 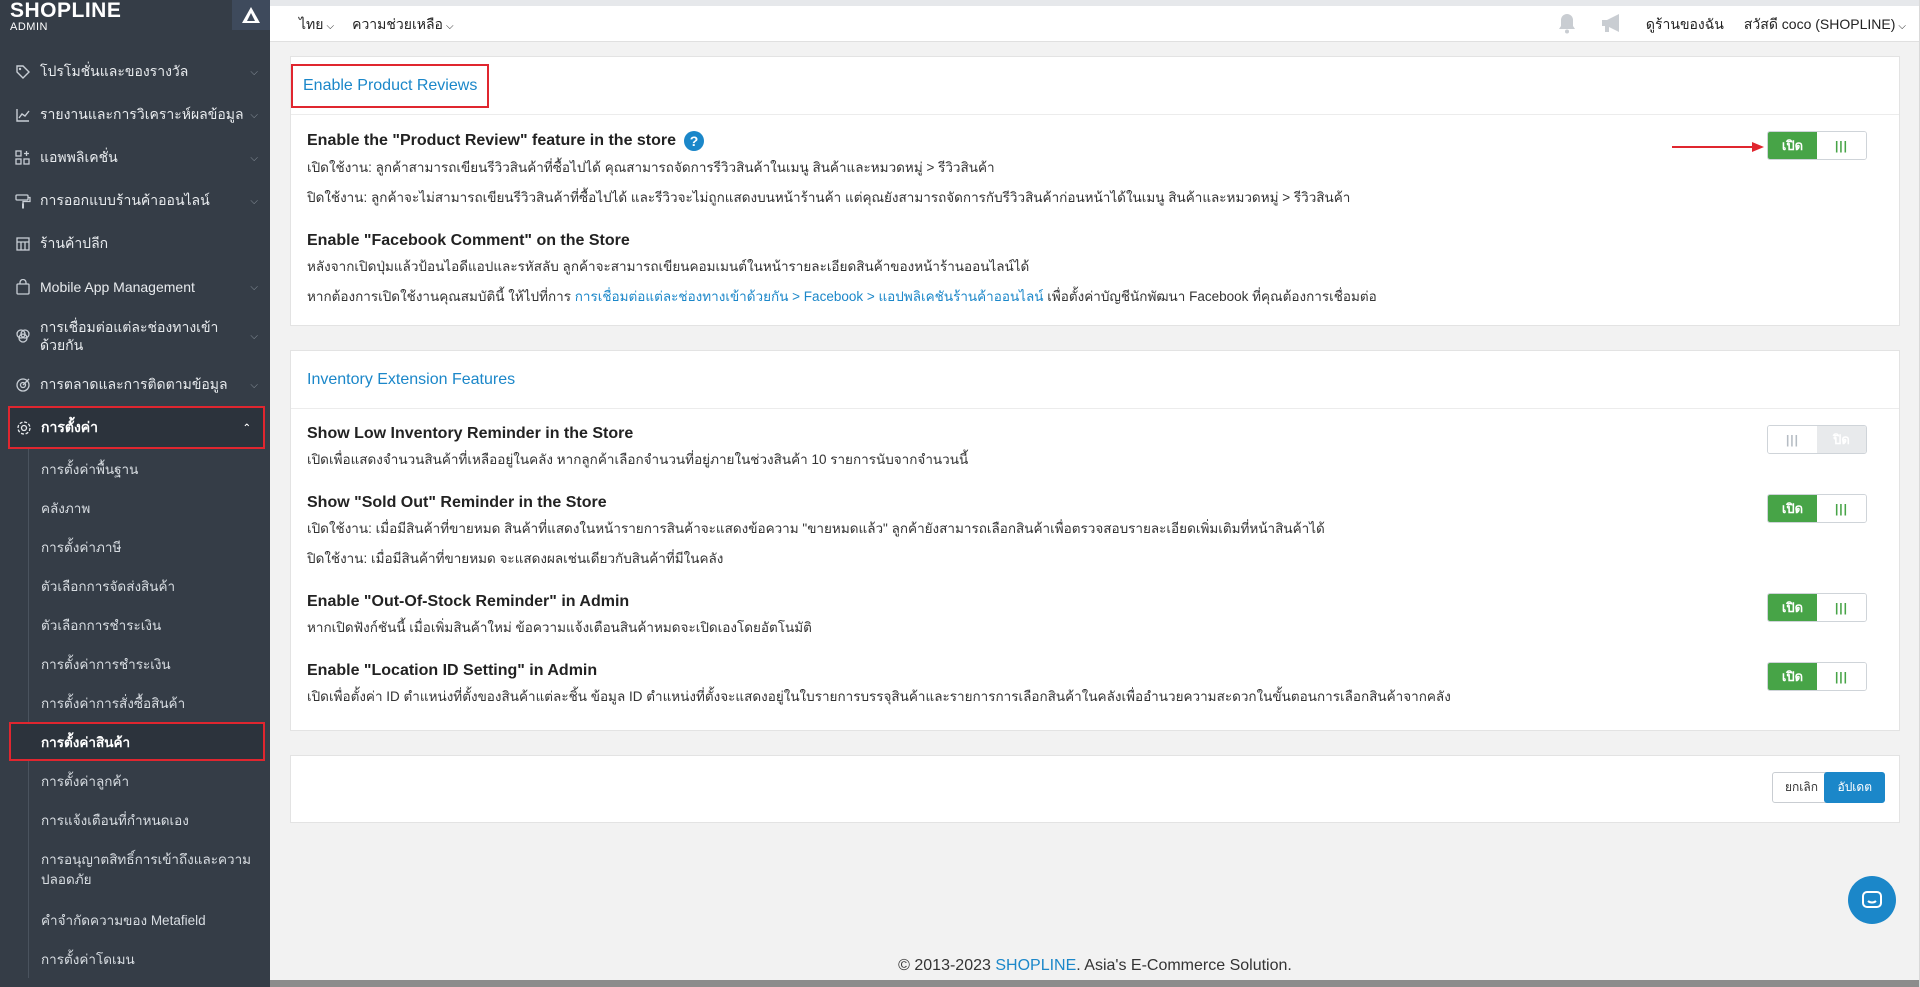 What do you see at coordinates (135, 157) in the screenshot?
I see `sidebar-item-apps: แอพพลิเคชั่น ⌵` at bounding box center [135, 157].